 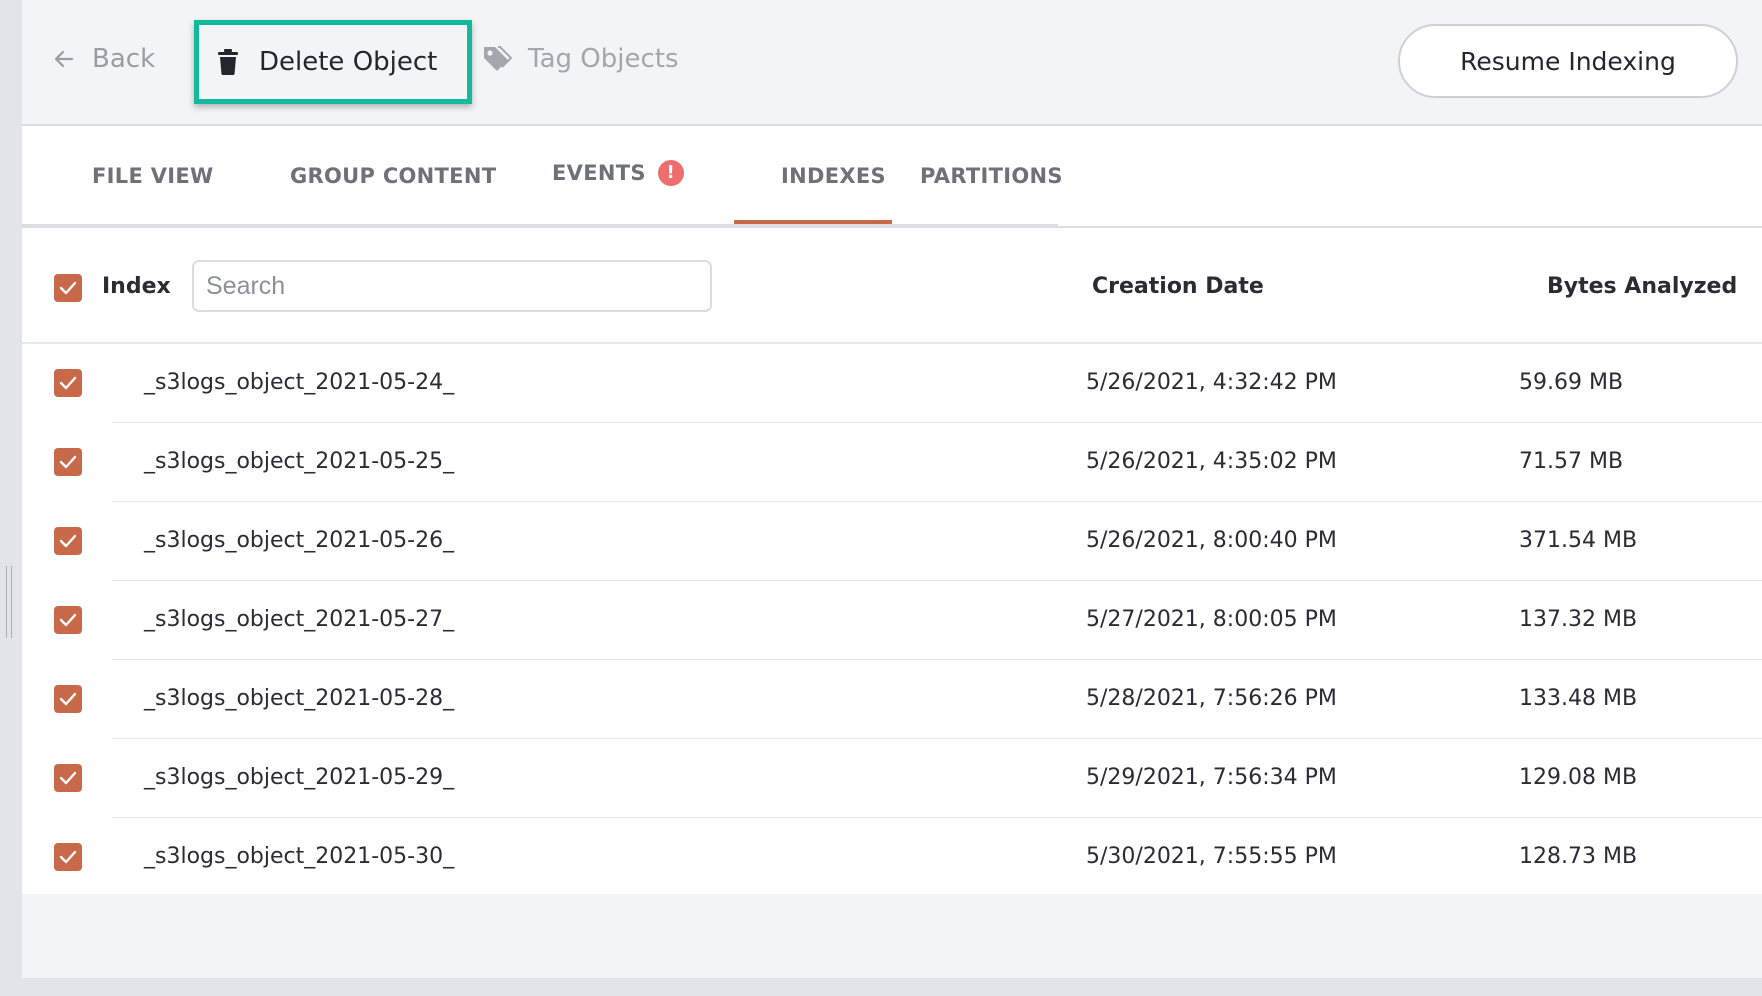 I want to click on tag-objects-button: Tag Objects, so click(x=580, y=59).